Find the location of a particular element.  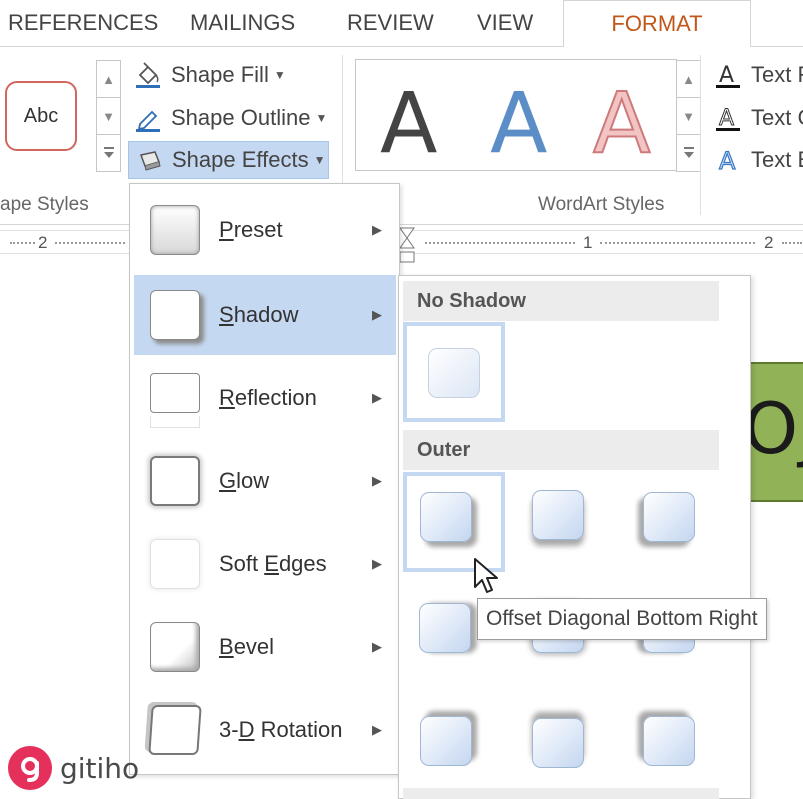

shadow-offset-diagonal-bottom-left is located at coordinates (669, 517).